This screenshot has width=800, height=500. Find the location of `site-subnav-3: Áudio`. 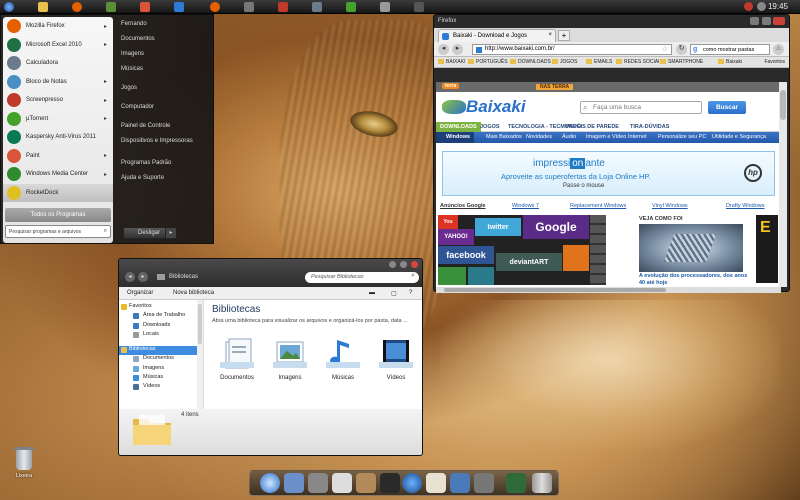

site-subnav-3: Áudio is located at coordinates (569, 137).